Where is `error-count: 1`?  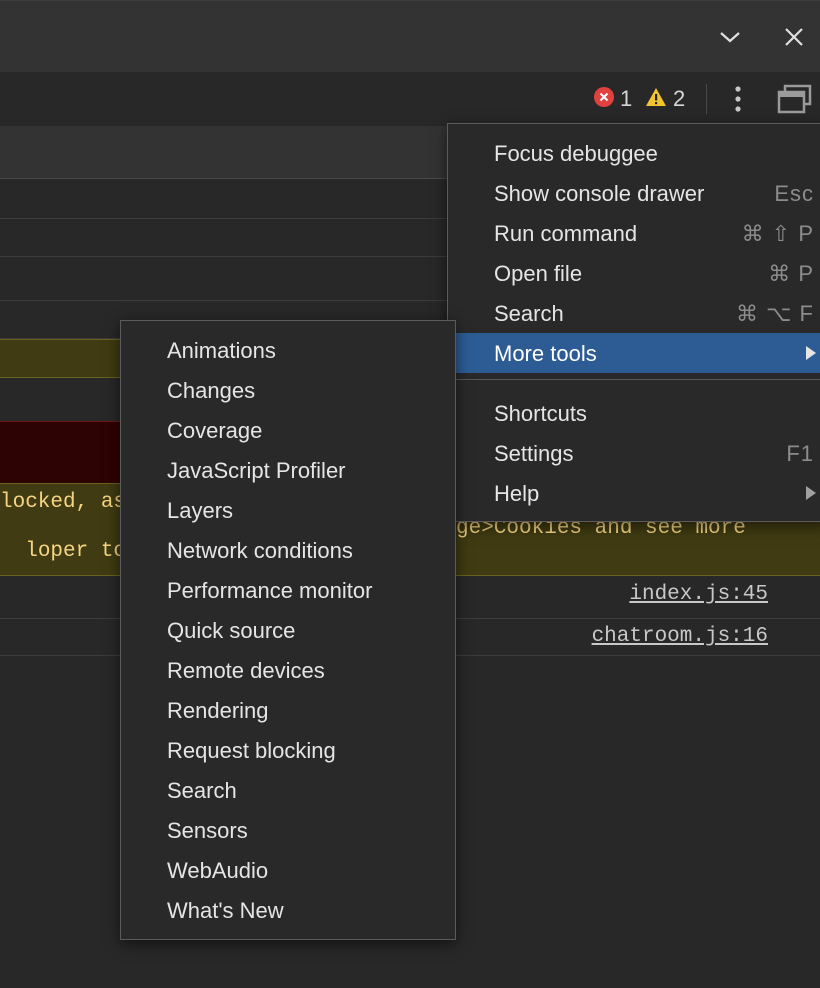
error-count: 1 is located at coordinates (626, 99).